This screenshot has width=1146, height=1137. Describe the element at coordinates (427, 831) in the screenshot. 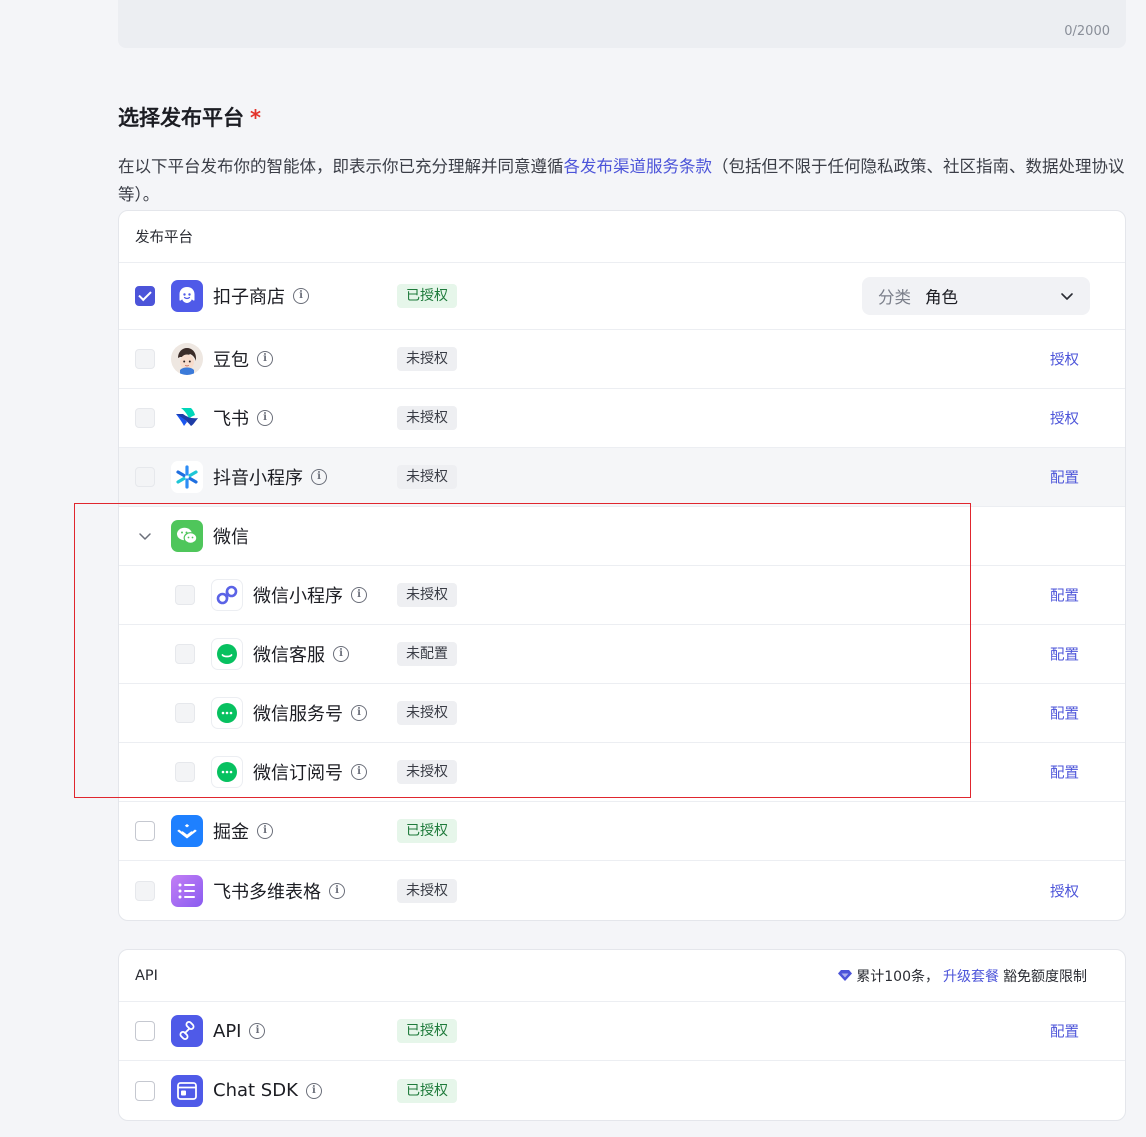

I see `juejin-status-badge: 已授权` at that location.